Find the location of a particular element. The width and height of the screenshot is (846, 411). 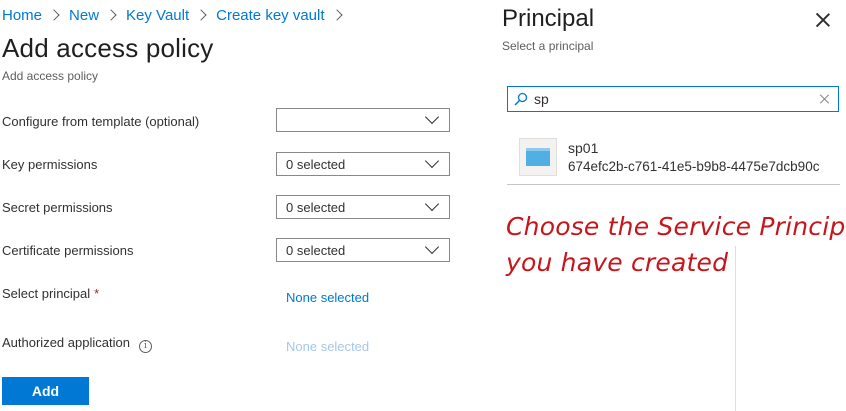

template-label: Configure from template (optional) is located at coordinates (101, 121).